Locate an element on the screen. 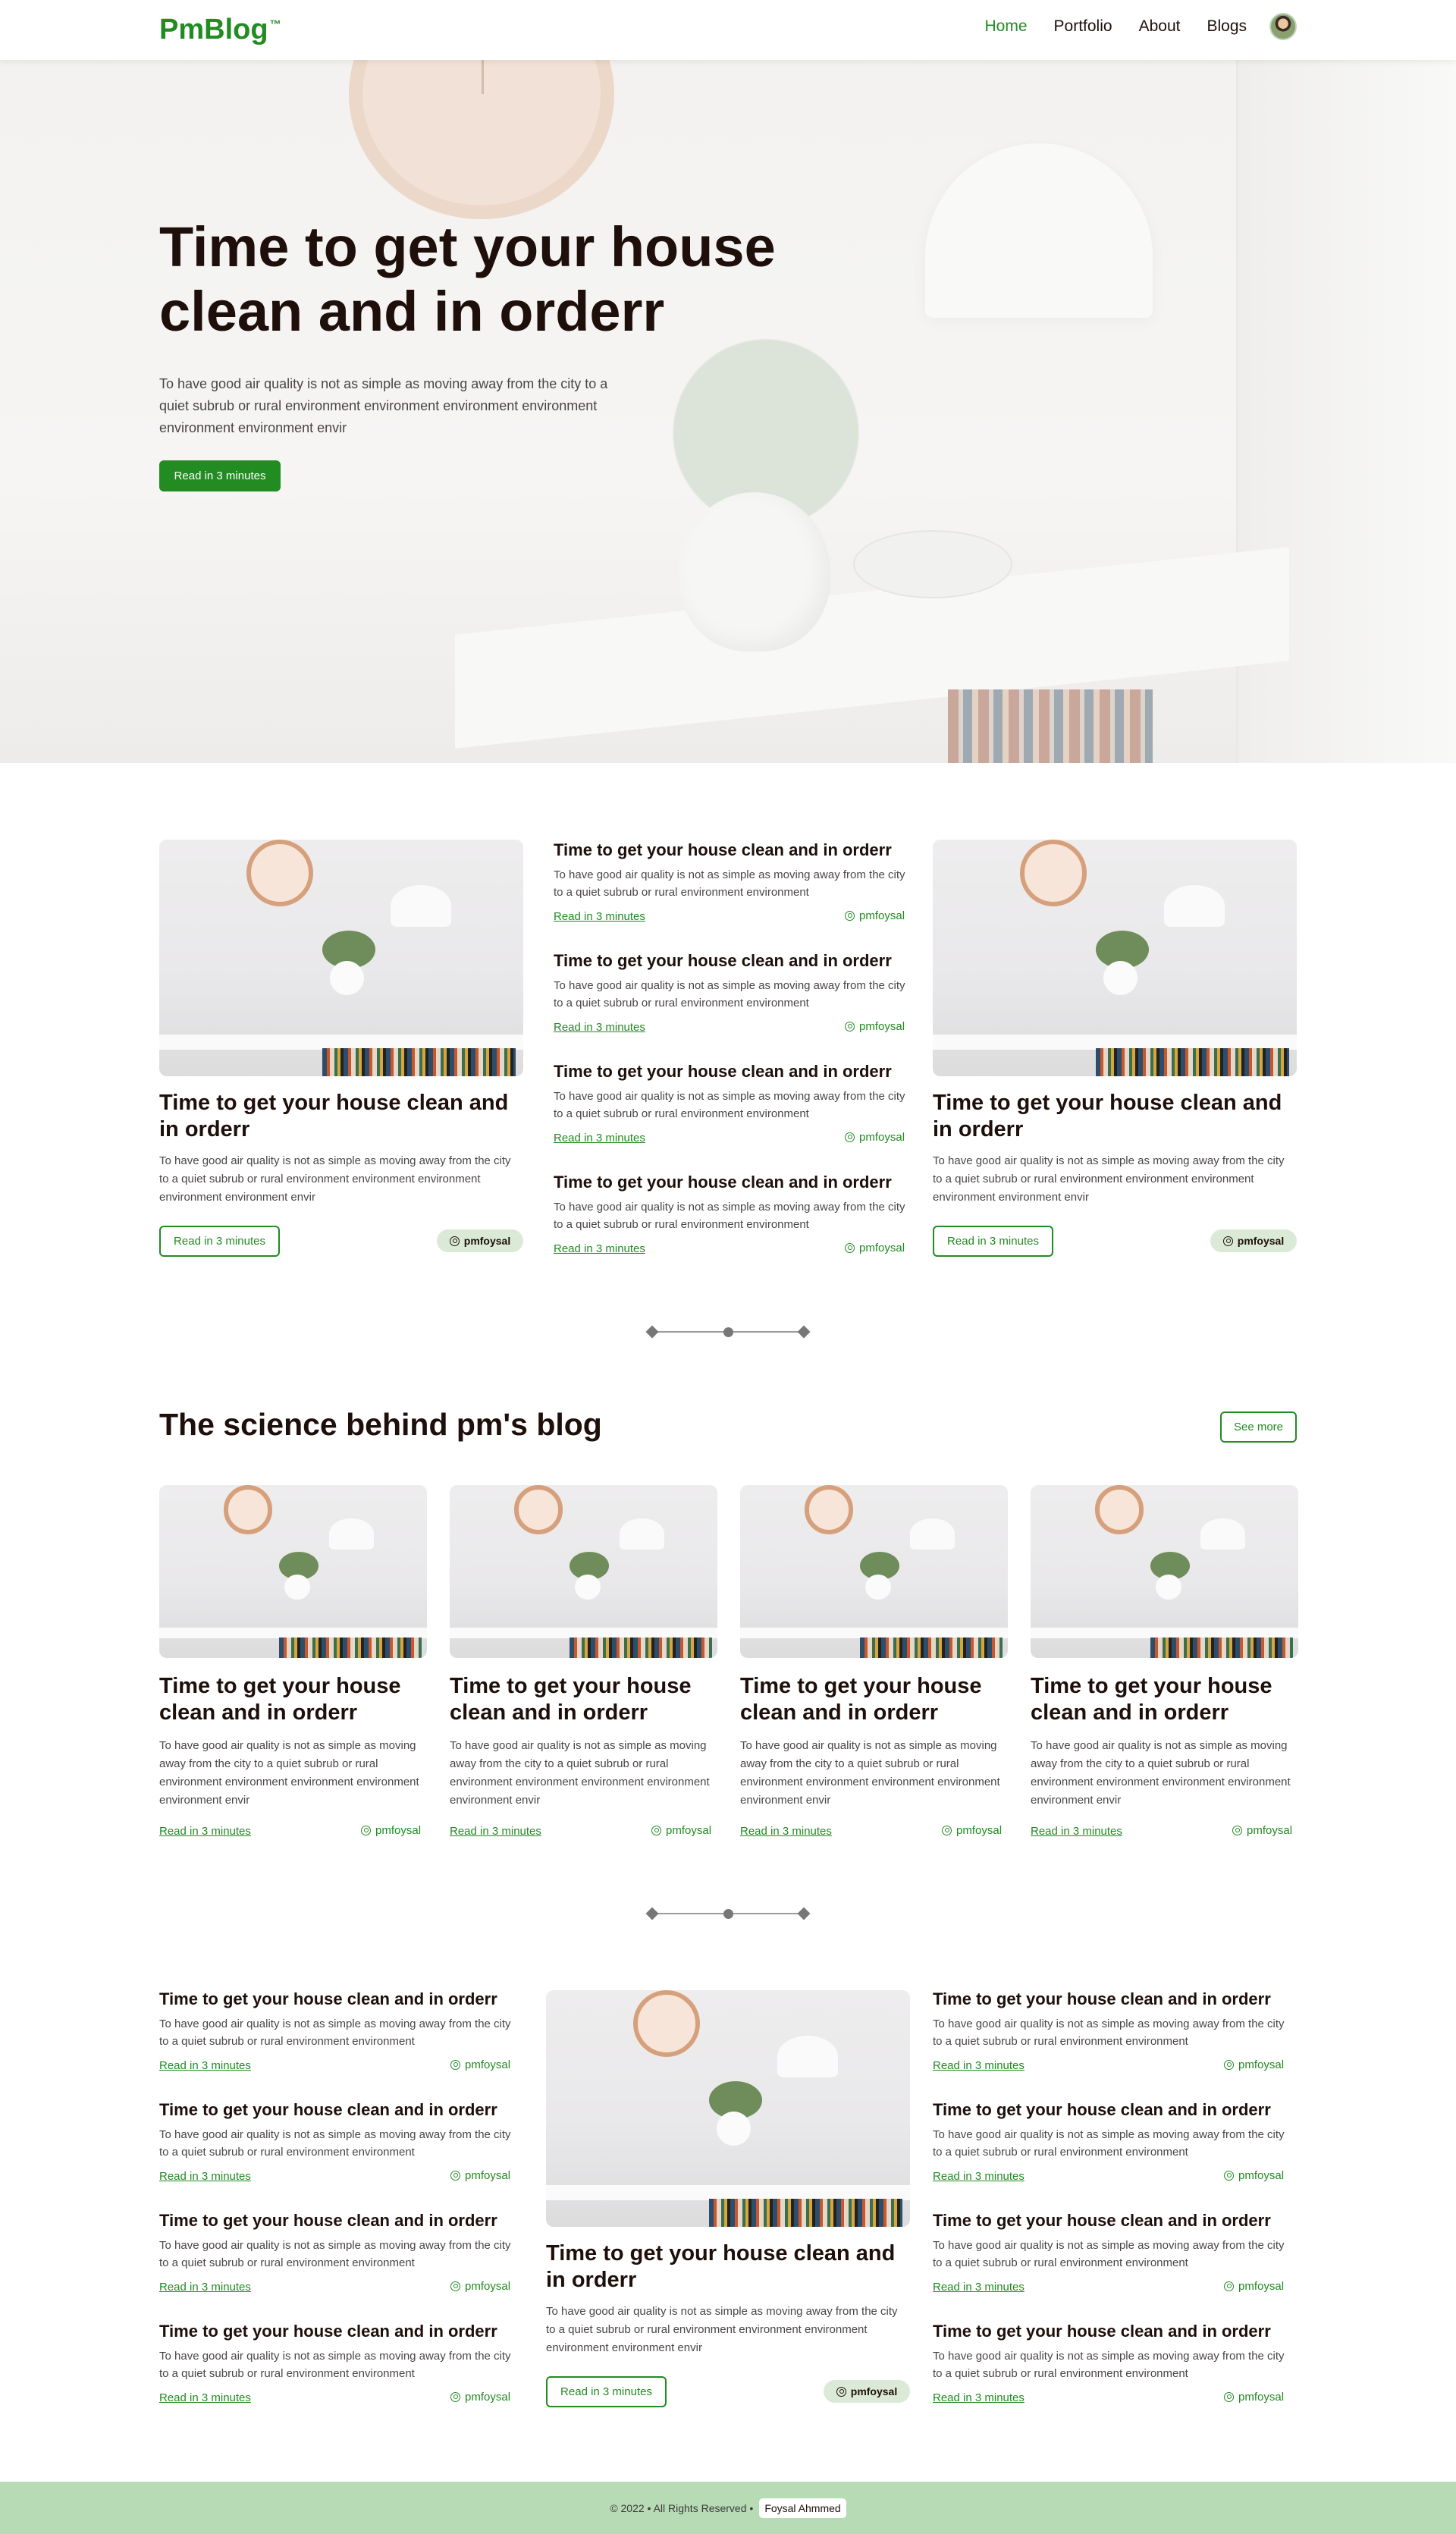  user-avatar is located at coordinates (1283, 26).